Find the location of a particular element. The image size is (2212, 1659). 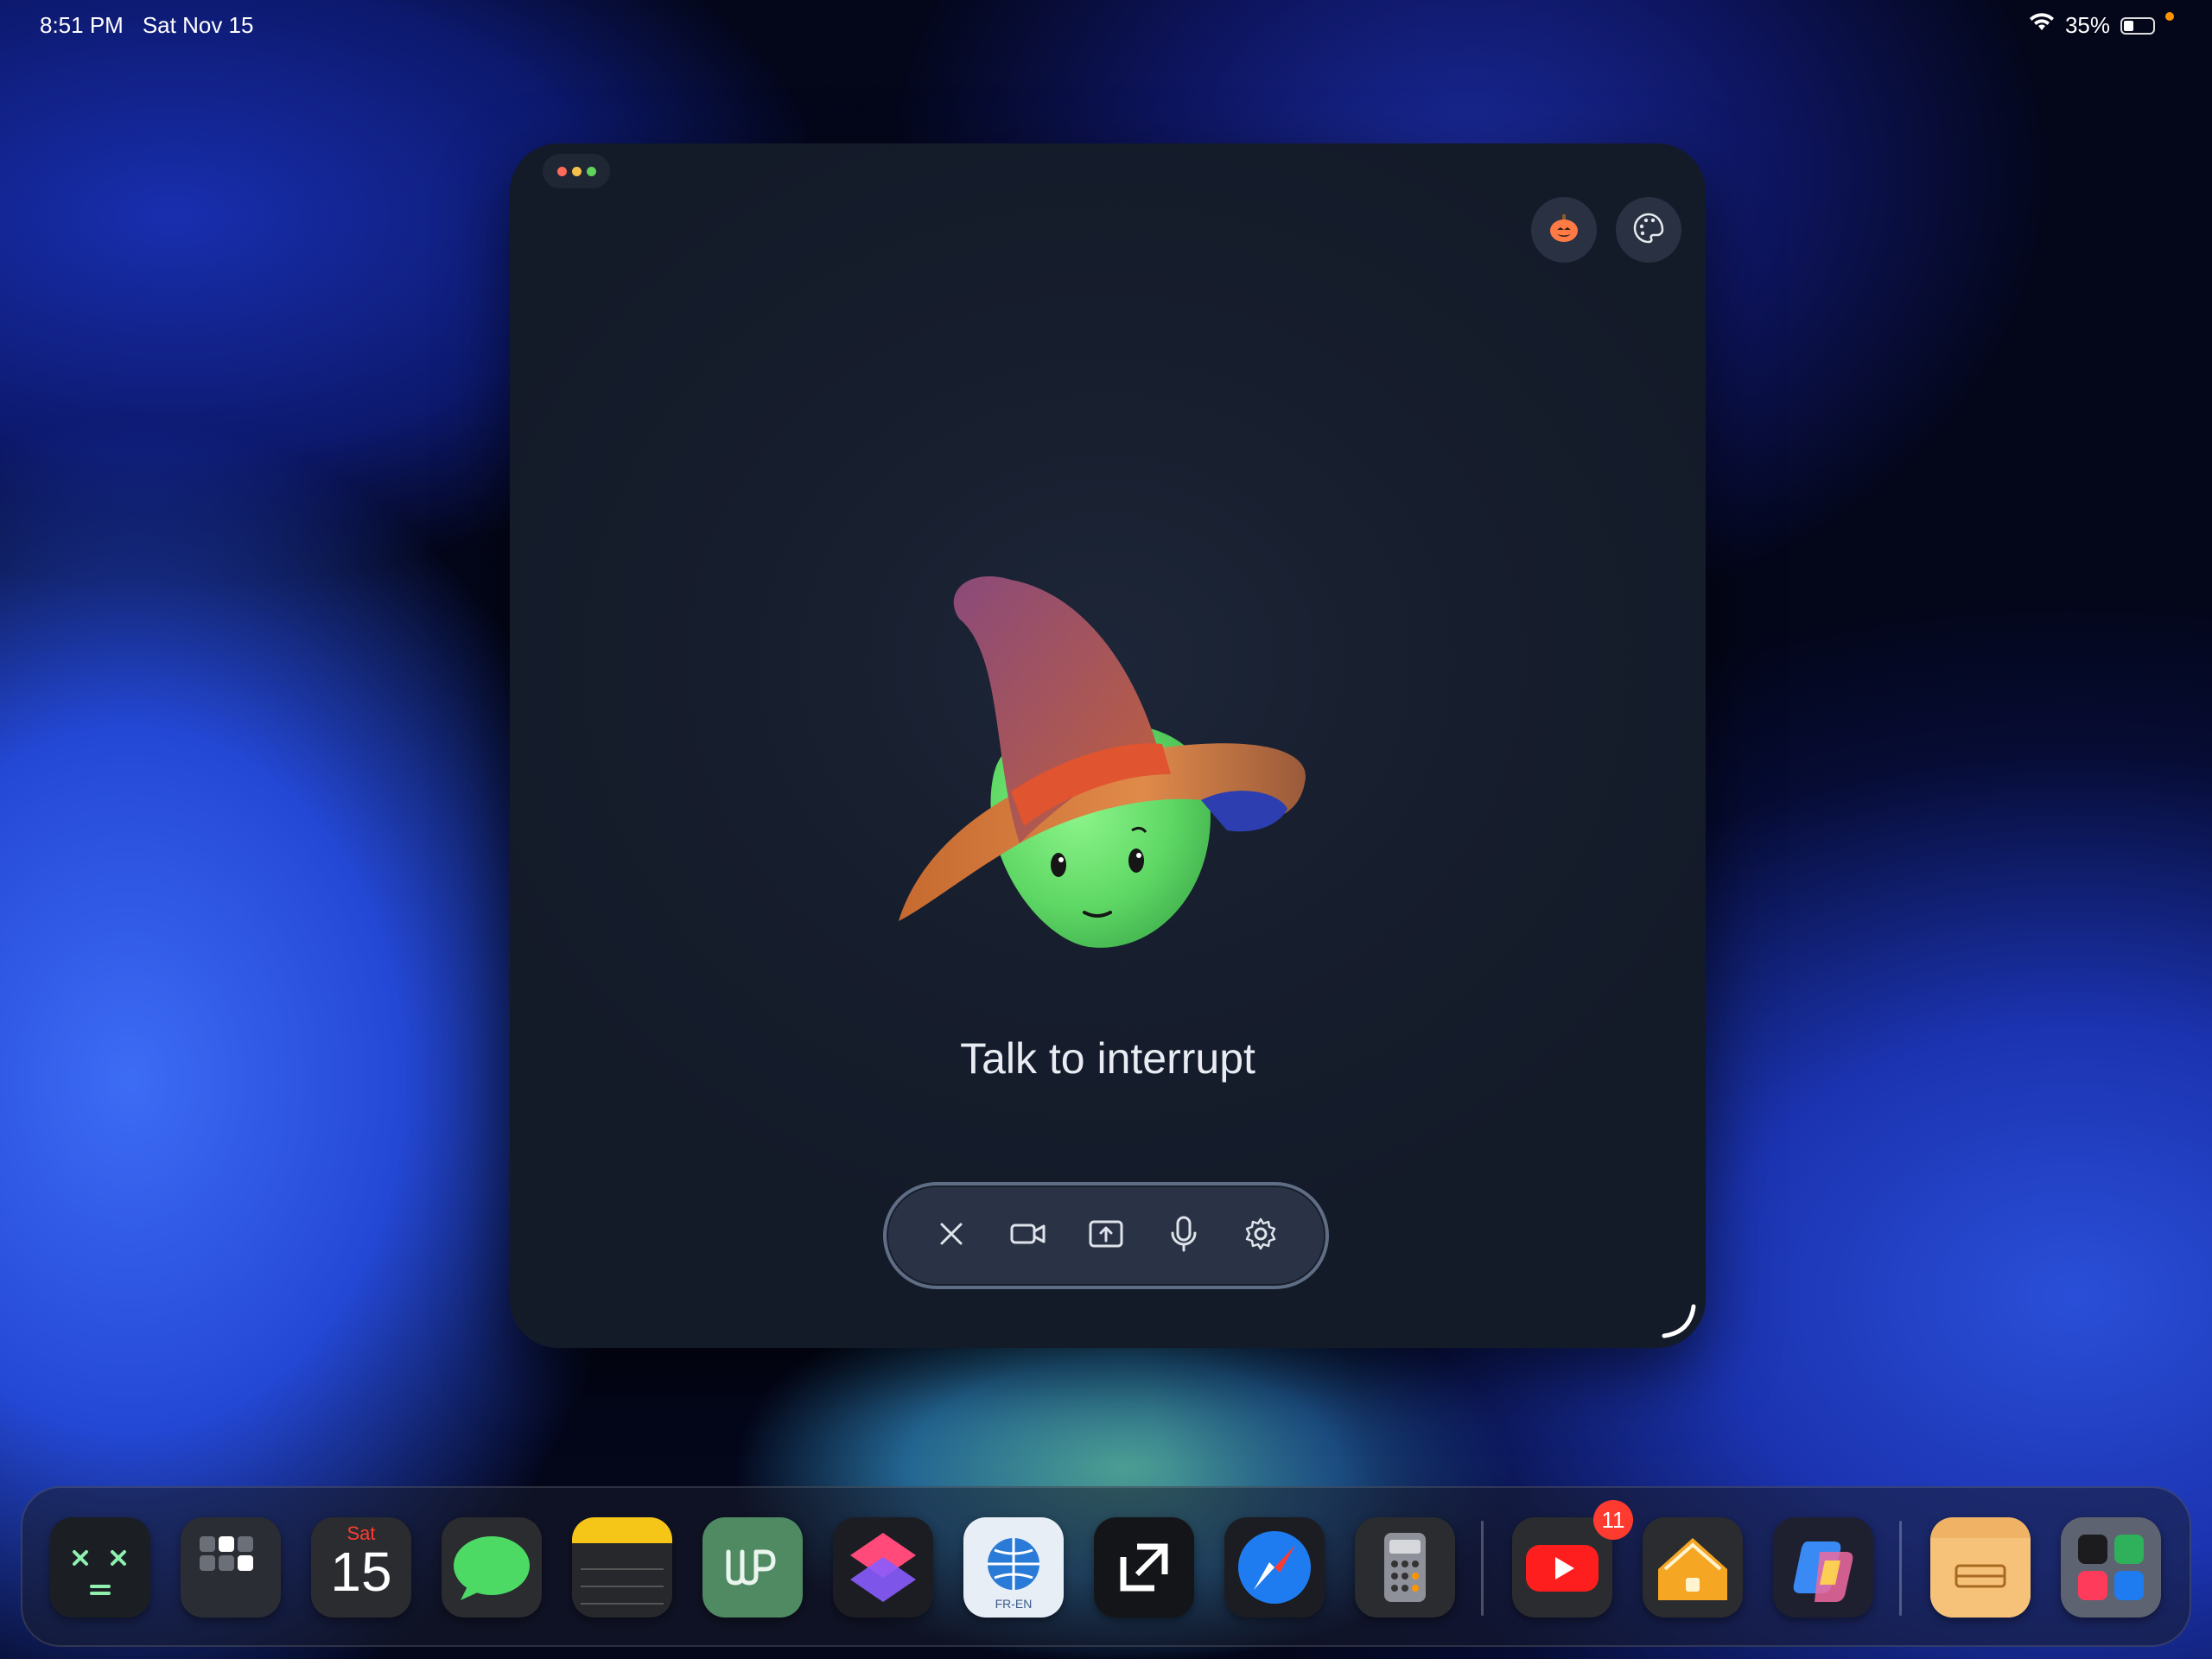

dock-app-library is located at coordinates (231, 1567).